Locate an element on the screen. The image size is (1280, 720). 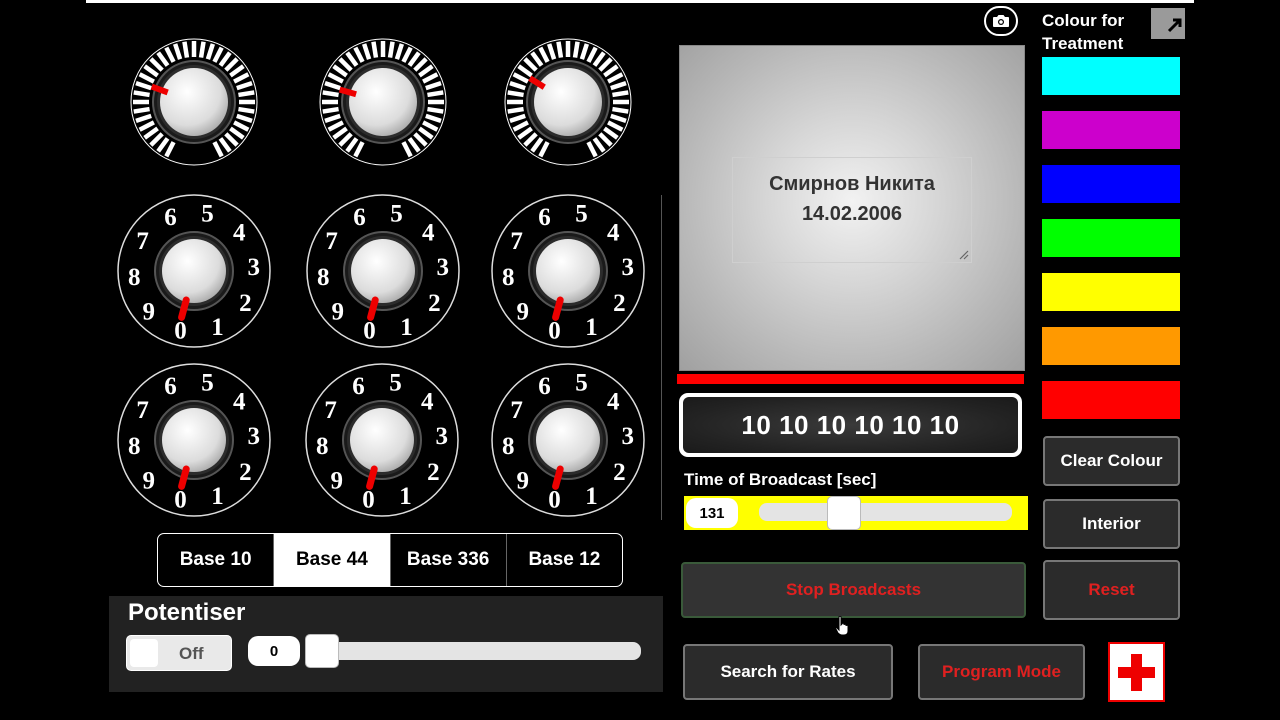
expand-arrow-icon is located at coordinates (1168, 23).